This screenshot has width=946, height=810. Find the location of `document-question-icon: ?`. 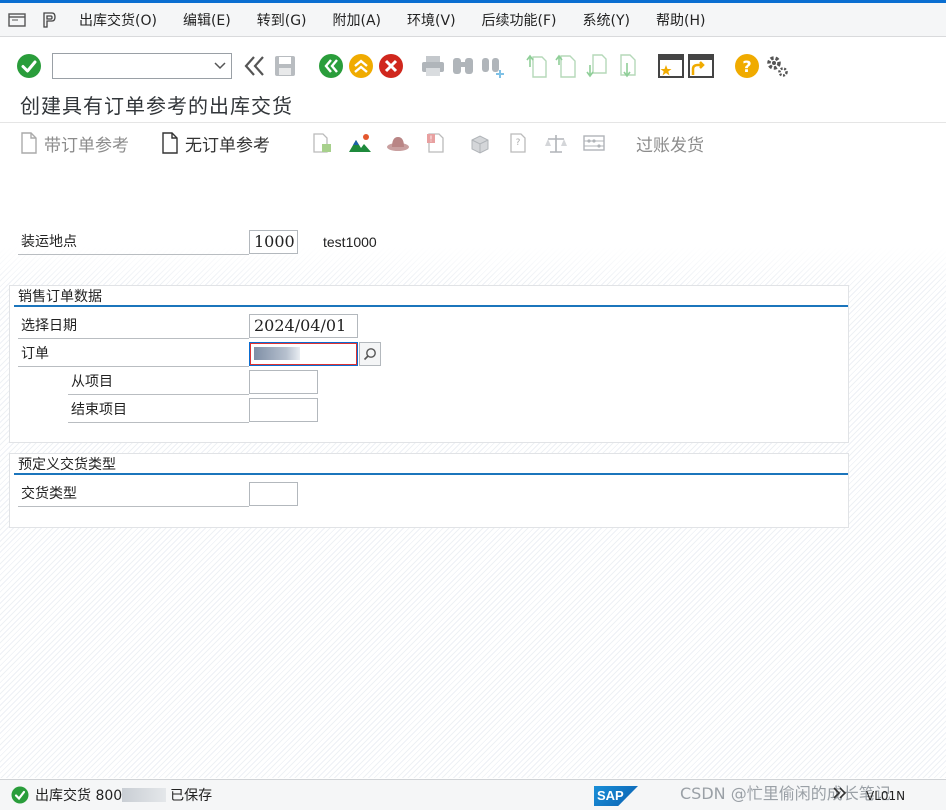

document-question-icon: ? is located at coordinates (518, 143).